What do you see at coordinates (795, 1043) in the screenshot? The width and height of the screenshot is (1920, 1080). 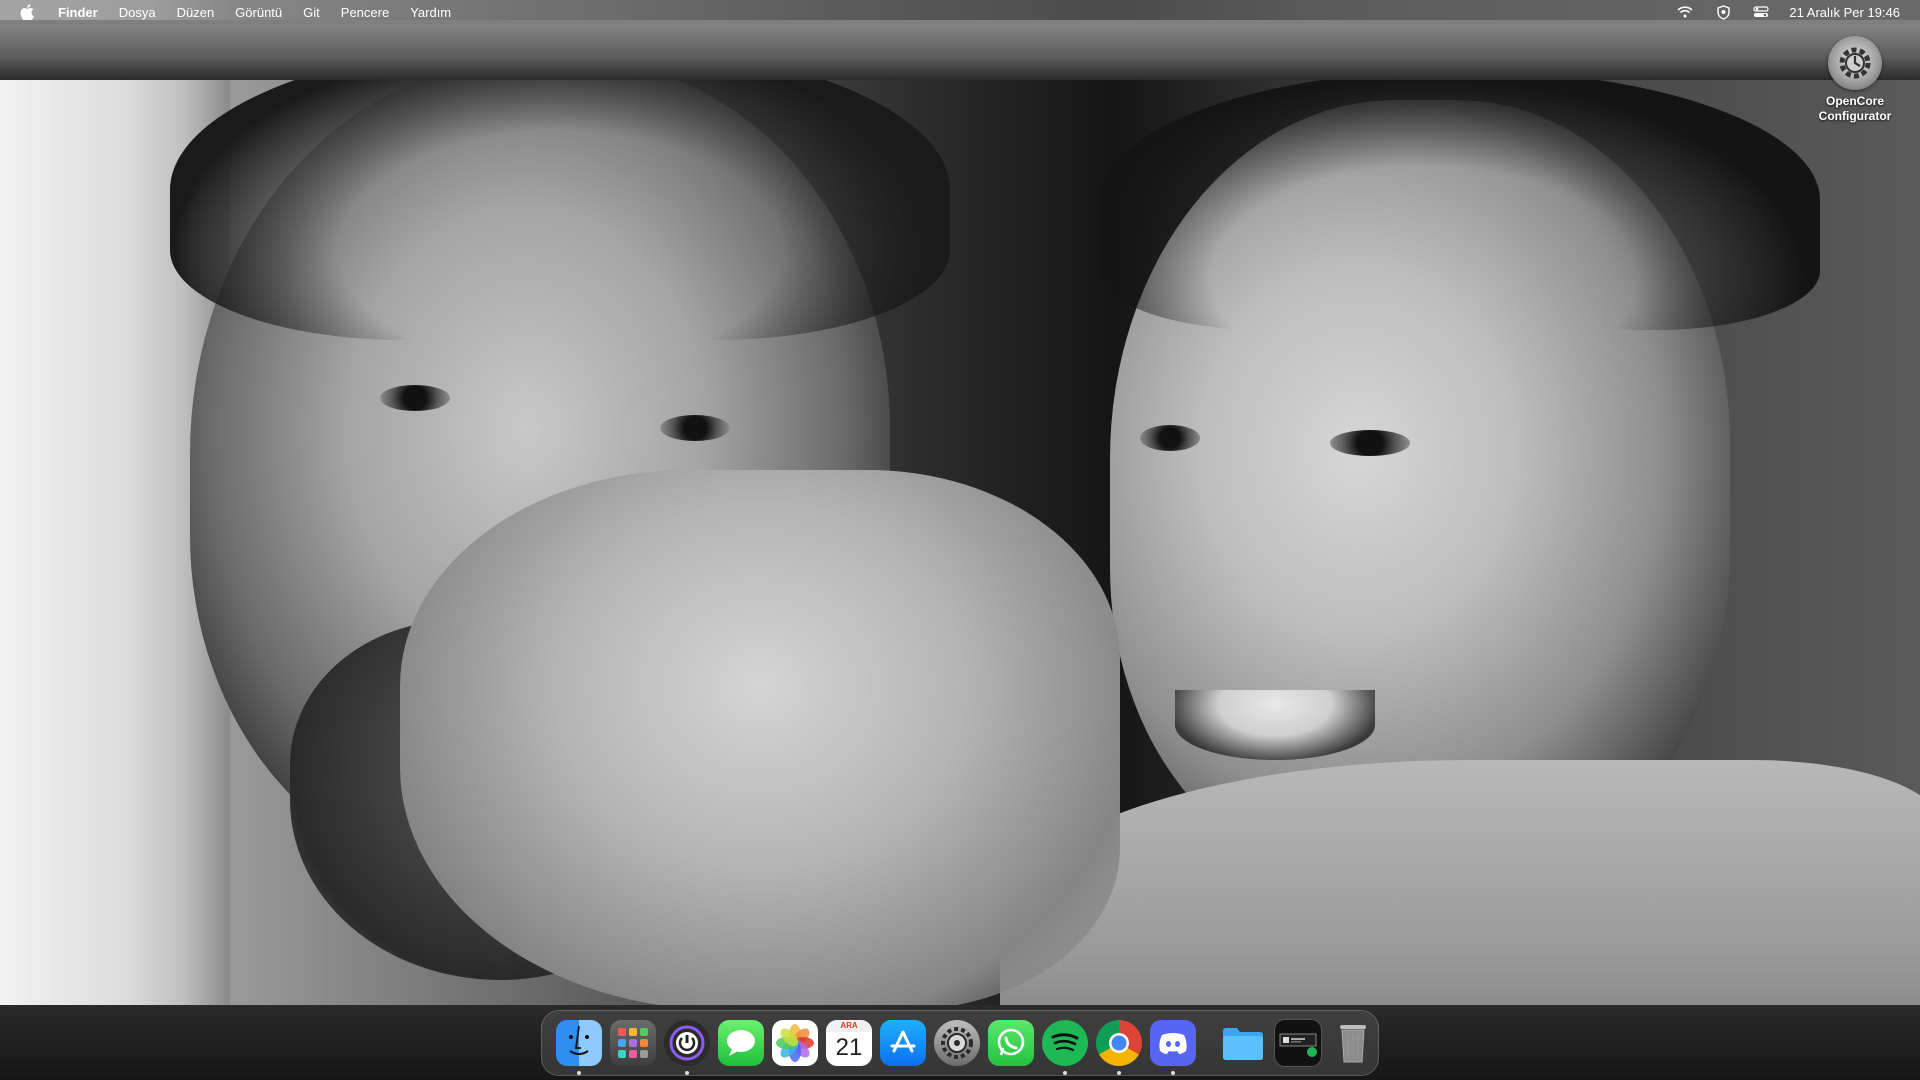 I see `dock-photos-icon` at bounding box center [795, 1043].